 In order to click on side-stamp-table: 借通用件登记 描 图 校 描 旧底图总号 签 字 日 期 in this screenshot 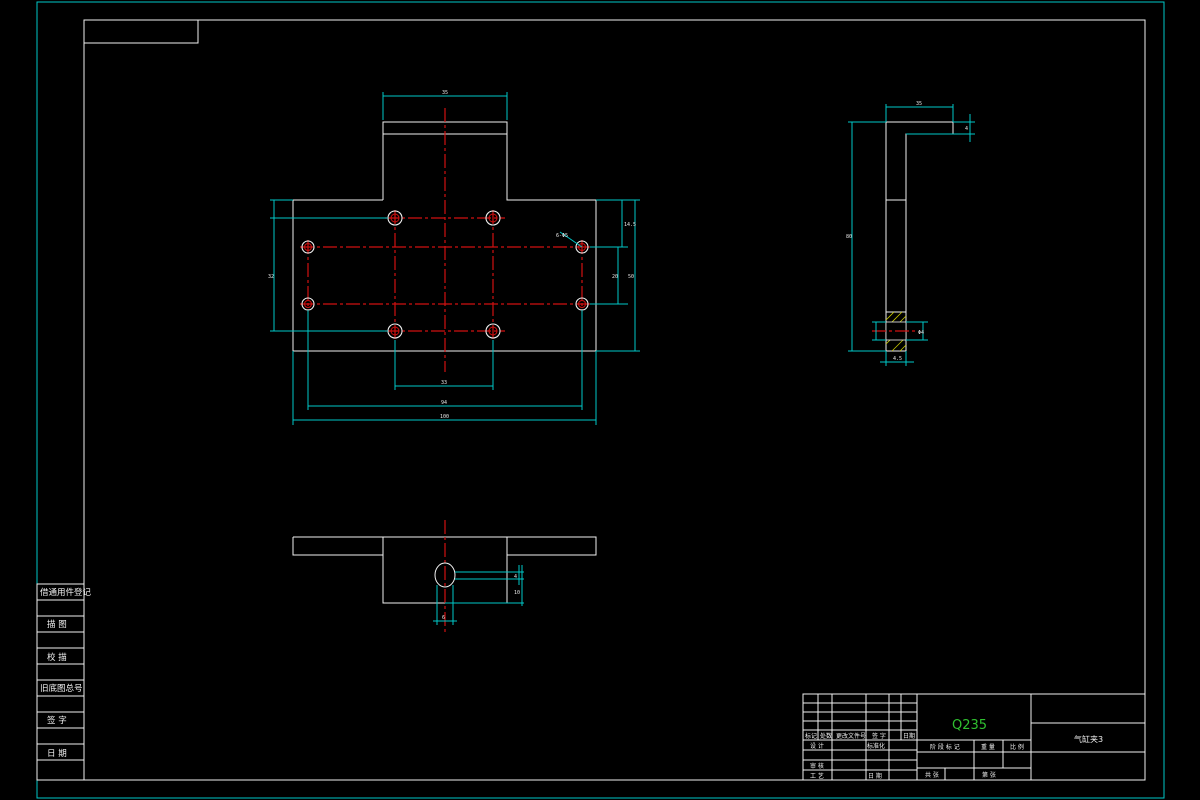, I will do `click(64, 682)`.